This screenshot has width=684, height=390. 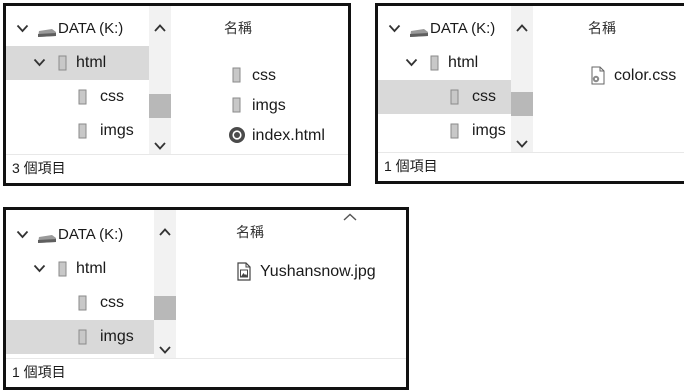 I want to click on file-name: color.css, so click(x=645, y=75).